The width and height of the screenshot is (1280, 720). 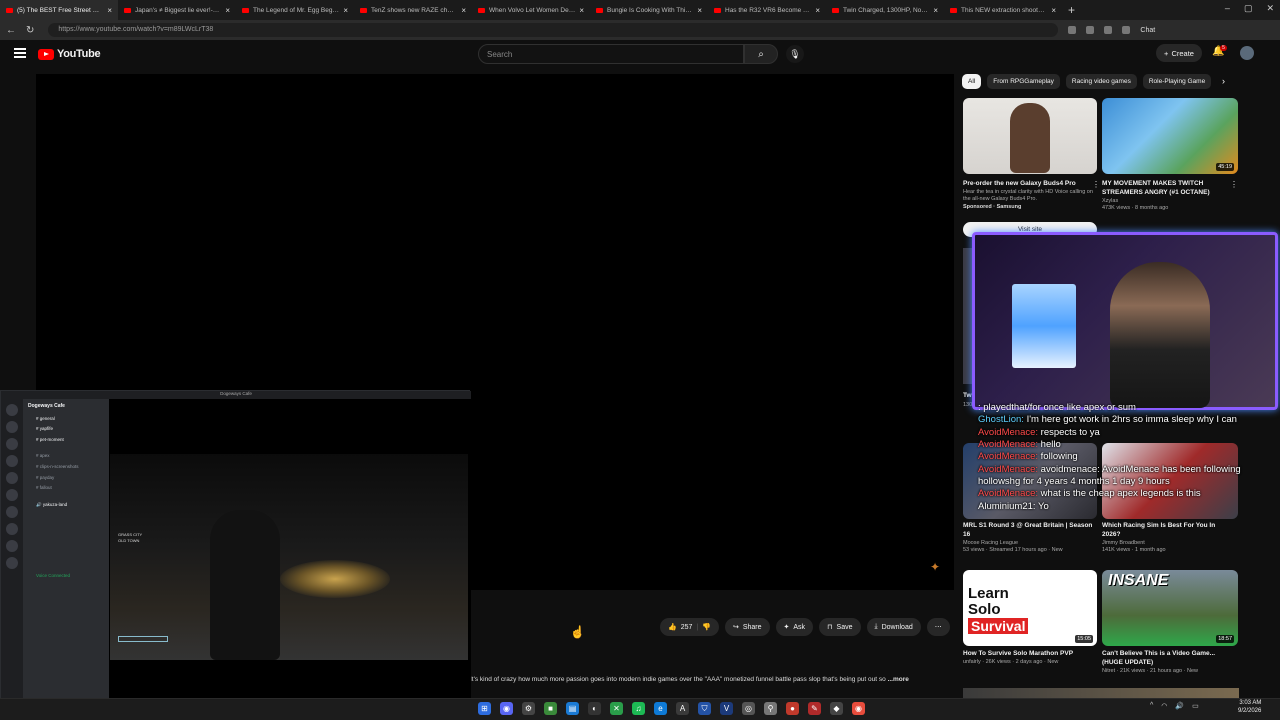 What do you see at coordinates (1179, 706) in the screenshot?
I see `volume-icon: 🔊` at bounding box center [1179, 706].